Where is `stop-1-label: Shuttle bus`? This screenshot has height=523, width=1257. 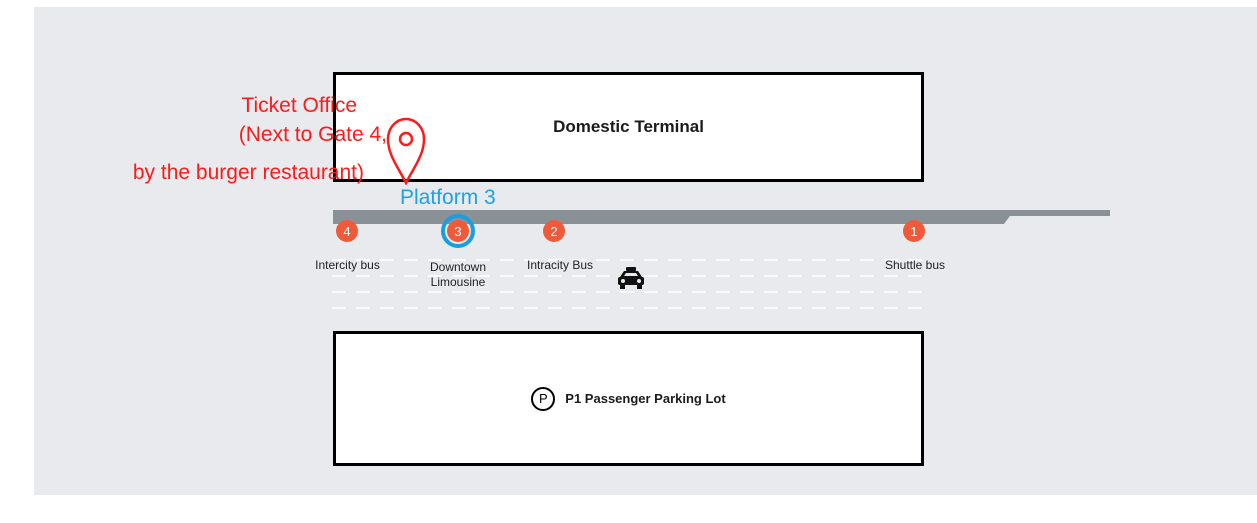
stop-1-label: Shuttle bus is located at coordinates (915, 265).